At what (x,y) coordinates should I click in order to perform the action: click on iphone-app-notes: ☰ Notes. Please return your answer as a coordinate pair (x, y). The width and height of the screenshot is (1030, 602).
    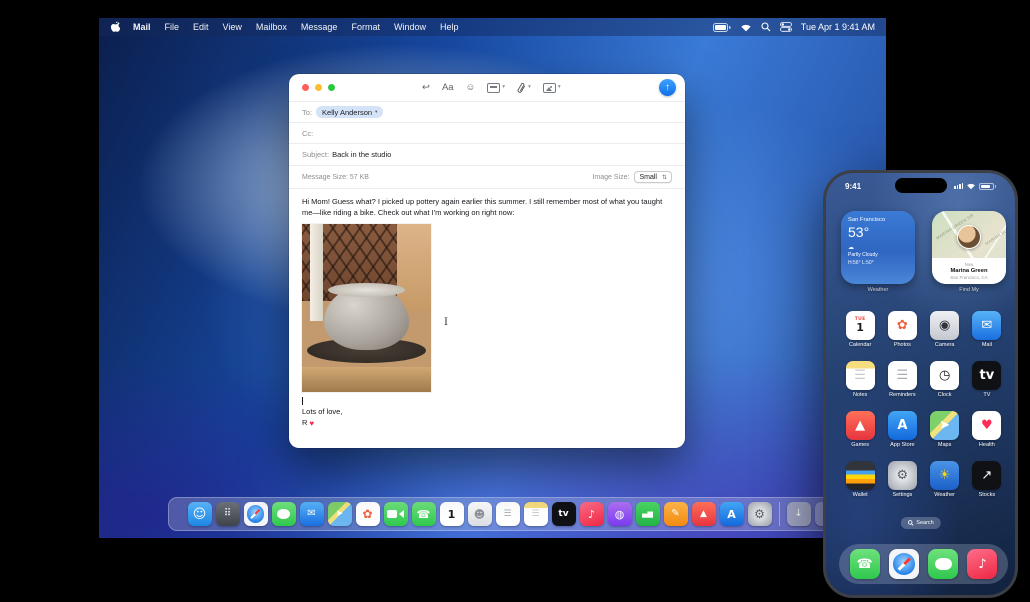
    Looking at the image, I should click on (860, 379).